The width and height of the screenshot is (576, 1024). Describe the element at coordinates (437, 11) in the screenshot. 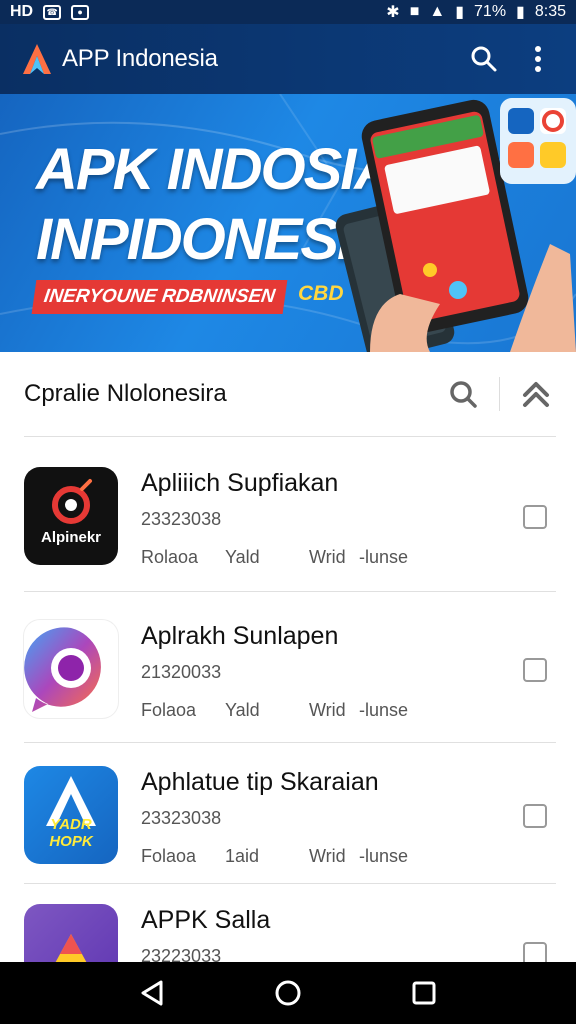

I see `wifi-icon: ▲` at that location.